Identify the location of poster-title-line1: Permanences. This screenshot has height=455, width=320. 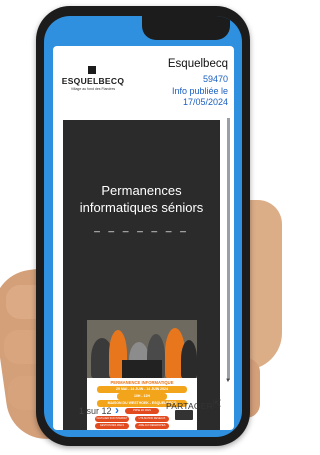
(141, 190).